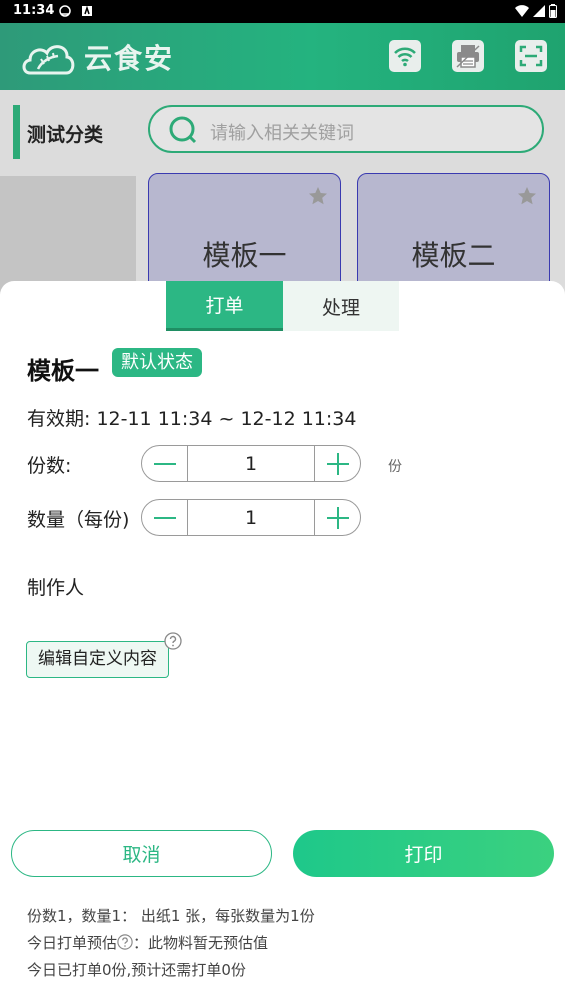  Describe the element at coordinates (141, 853) in the screenshot. I see `cancel-button: 取消` at that location.